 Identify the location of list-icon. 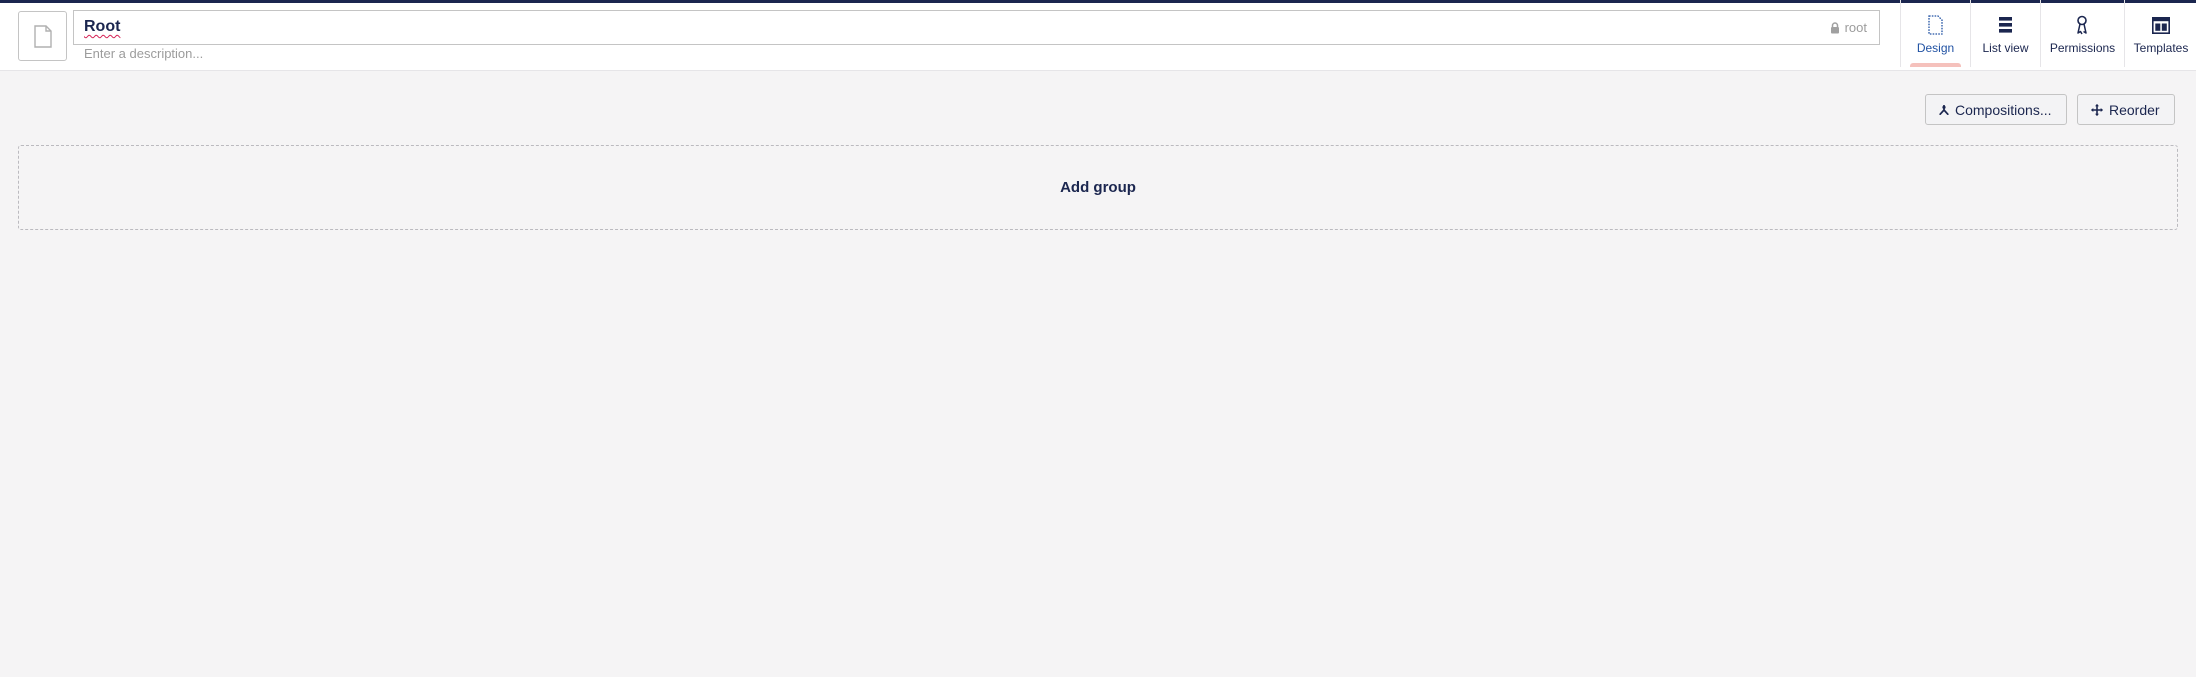
(2005, 25).